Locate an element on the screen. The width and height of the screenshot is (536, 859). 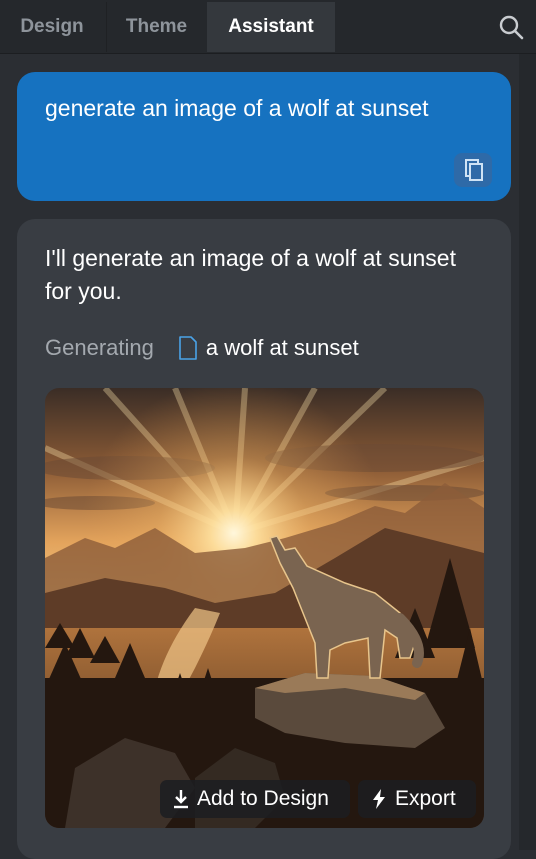
file-icon is located at coordinates (188, 348).